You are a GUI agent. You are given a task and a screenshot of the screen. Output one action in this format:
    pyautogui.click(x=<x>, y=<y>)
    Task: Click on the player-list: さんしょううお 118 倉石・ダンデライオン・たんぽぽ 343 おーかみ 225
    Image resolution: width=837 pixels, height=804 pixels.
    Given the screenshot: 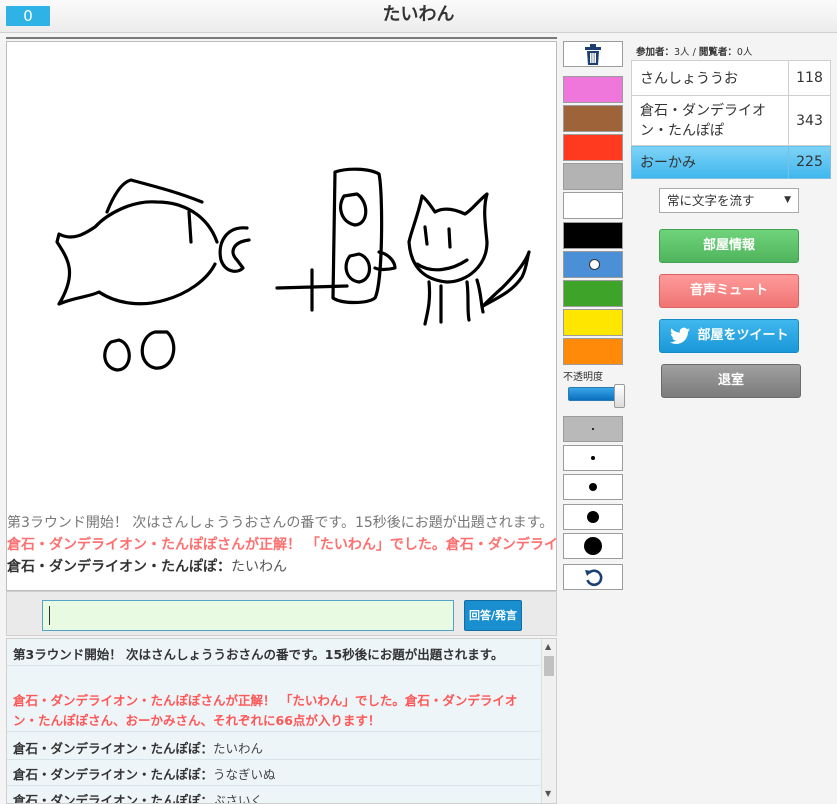 What is the action you would take?
    pyautogui.click(x=731, y=119)
    